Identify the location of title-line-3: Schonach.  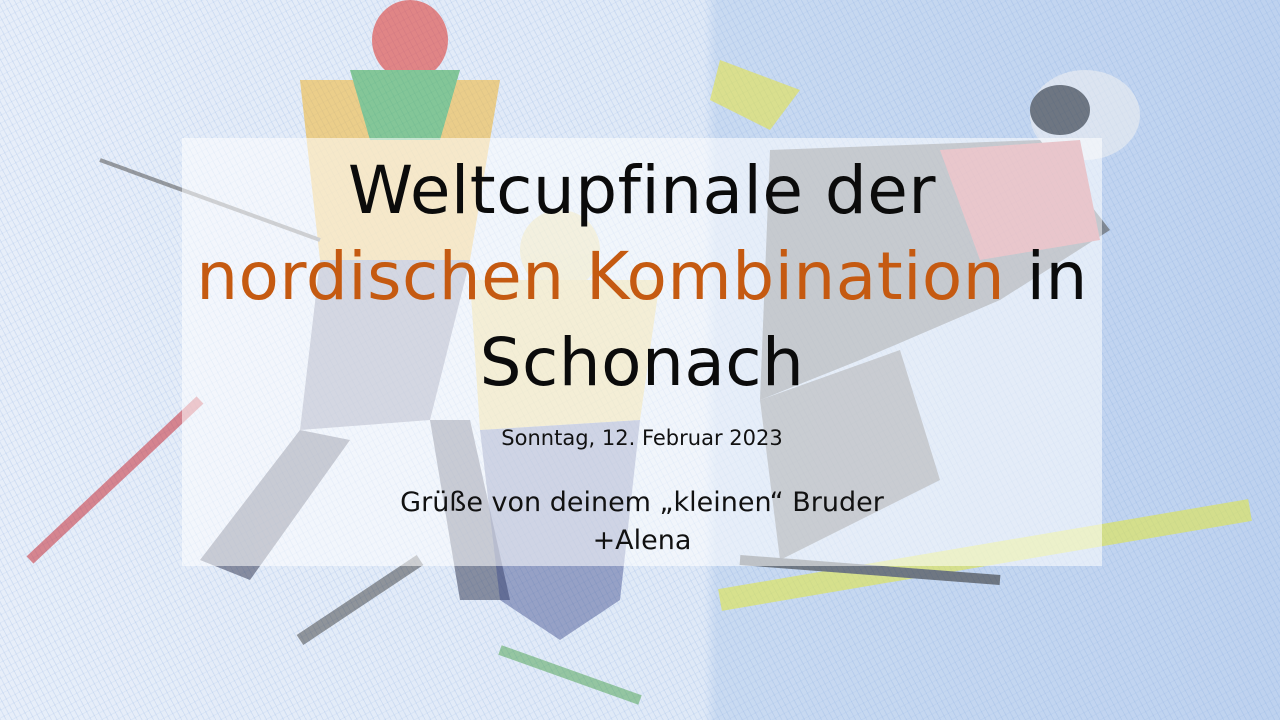
(642, 362).